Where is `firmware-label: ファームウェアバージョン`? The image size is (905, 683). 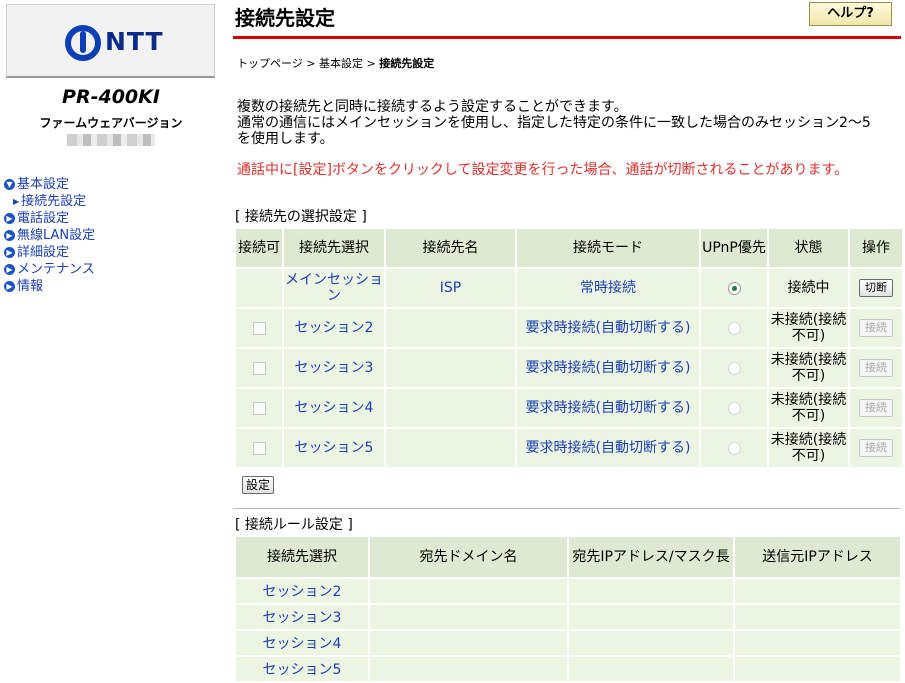
firmware-label: ファームウェアバージョン is located at coordinates (111, 123).